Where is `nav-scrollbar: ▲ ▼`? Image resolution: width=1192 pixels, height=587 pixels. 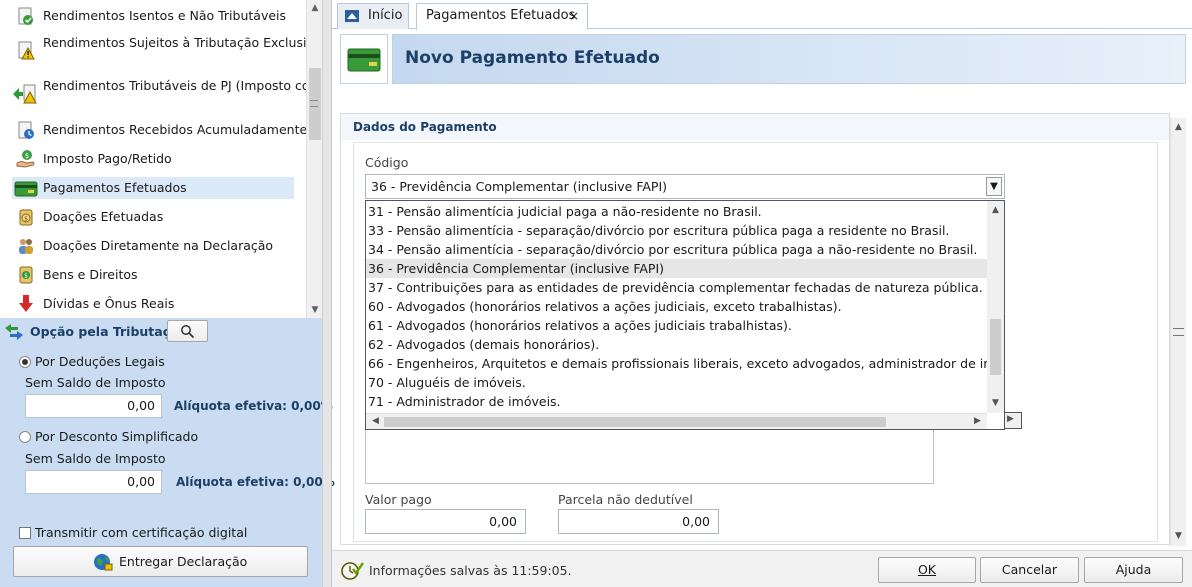 nav-scrollbar: ▲ ▼ is located at coordinates (314, 159).